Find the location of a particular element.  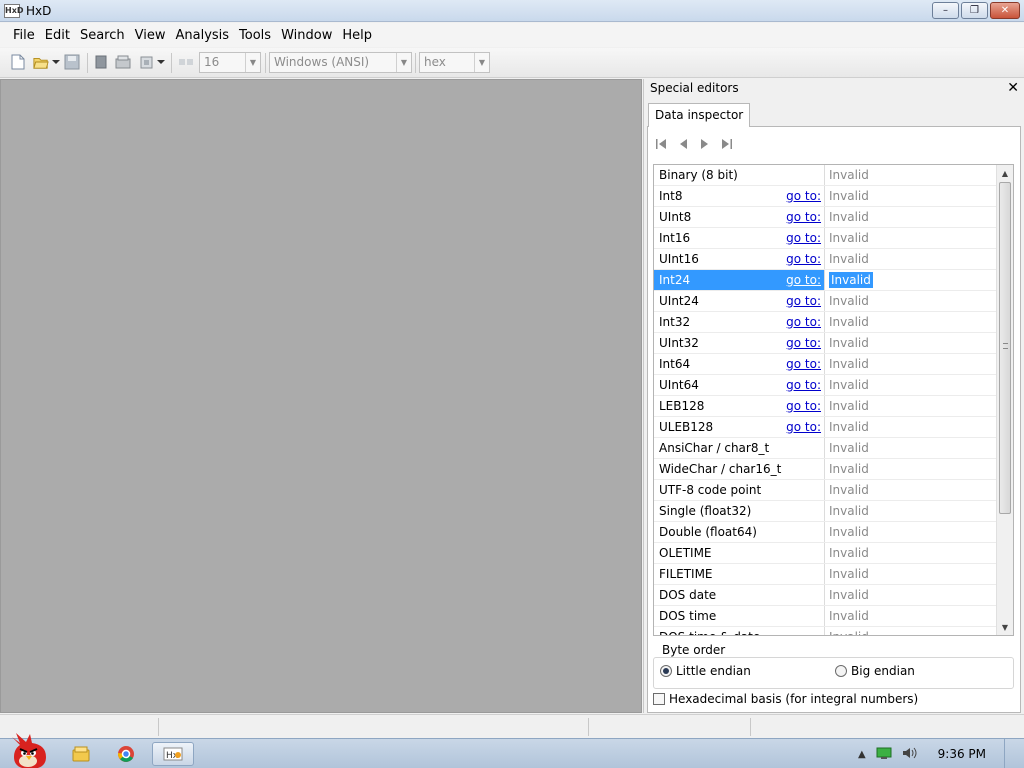

open-file-icon is located at coordinates (41, 62).